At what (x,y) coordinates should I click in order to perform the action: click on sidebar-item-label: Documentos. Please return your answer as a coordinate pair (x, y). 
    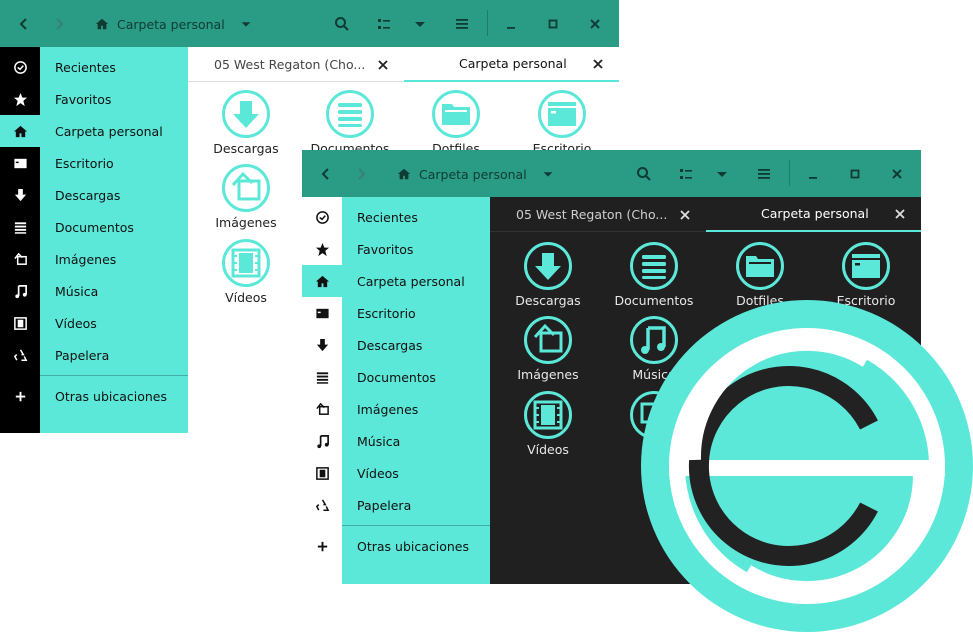
    Looking at the image, I should click on (94, 227).